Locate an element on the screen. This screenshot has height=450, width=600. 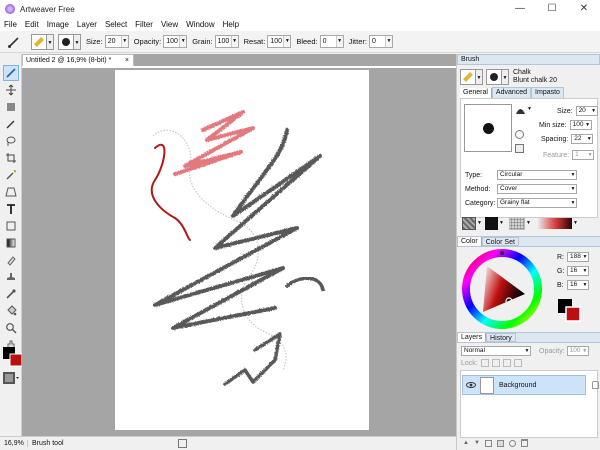
menu-edit: Edit is located at coordinates (32, 24).